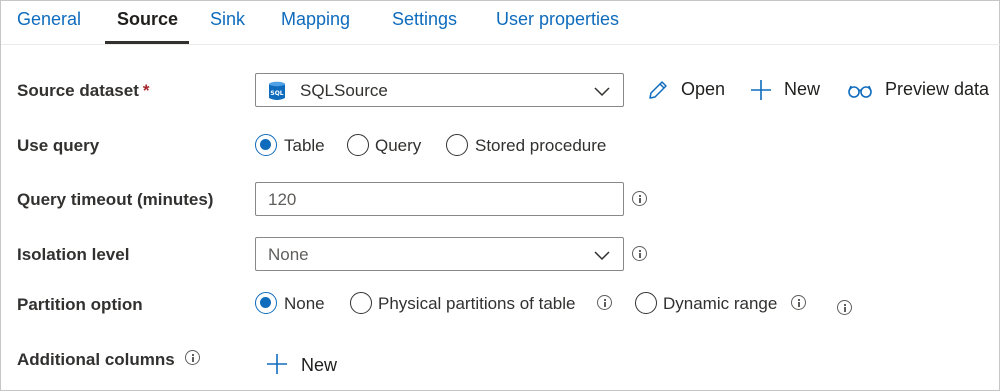 The width and height of the screenshot is (1000, 391). What do you see at coordinates (358, 145) in the screenshot?
I see `radio-query` at bounding box center [358, 145].